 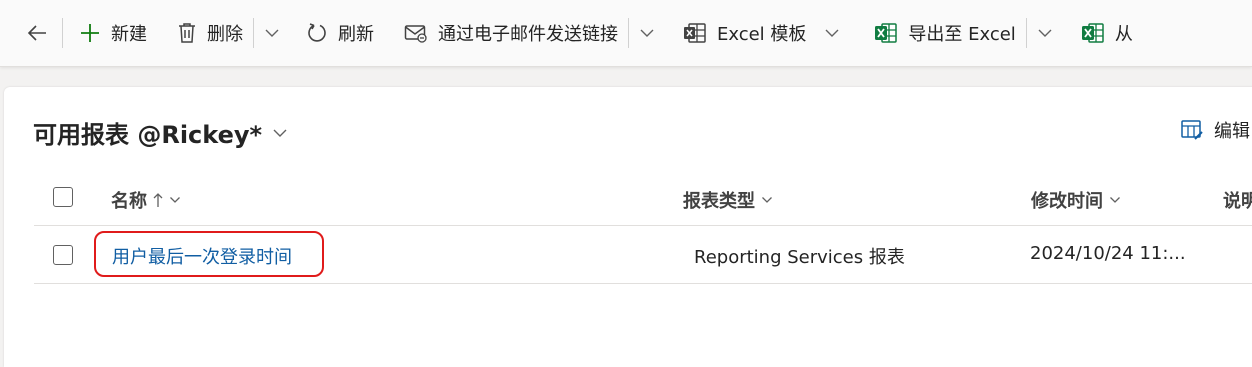 I want to click on column-header-report-type: 报表类型, so click(x=728, y=200).